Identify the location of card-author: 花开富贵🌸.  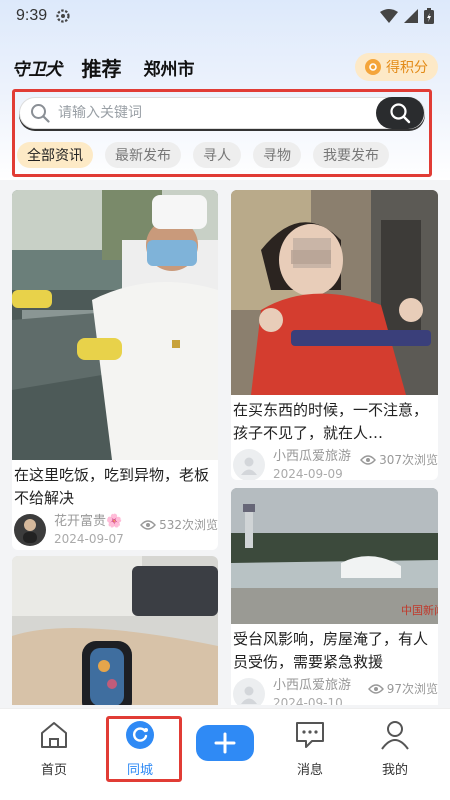
(88, 521).